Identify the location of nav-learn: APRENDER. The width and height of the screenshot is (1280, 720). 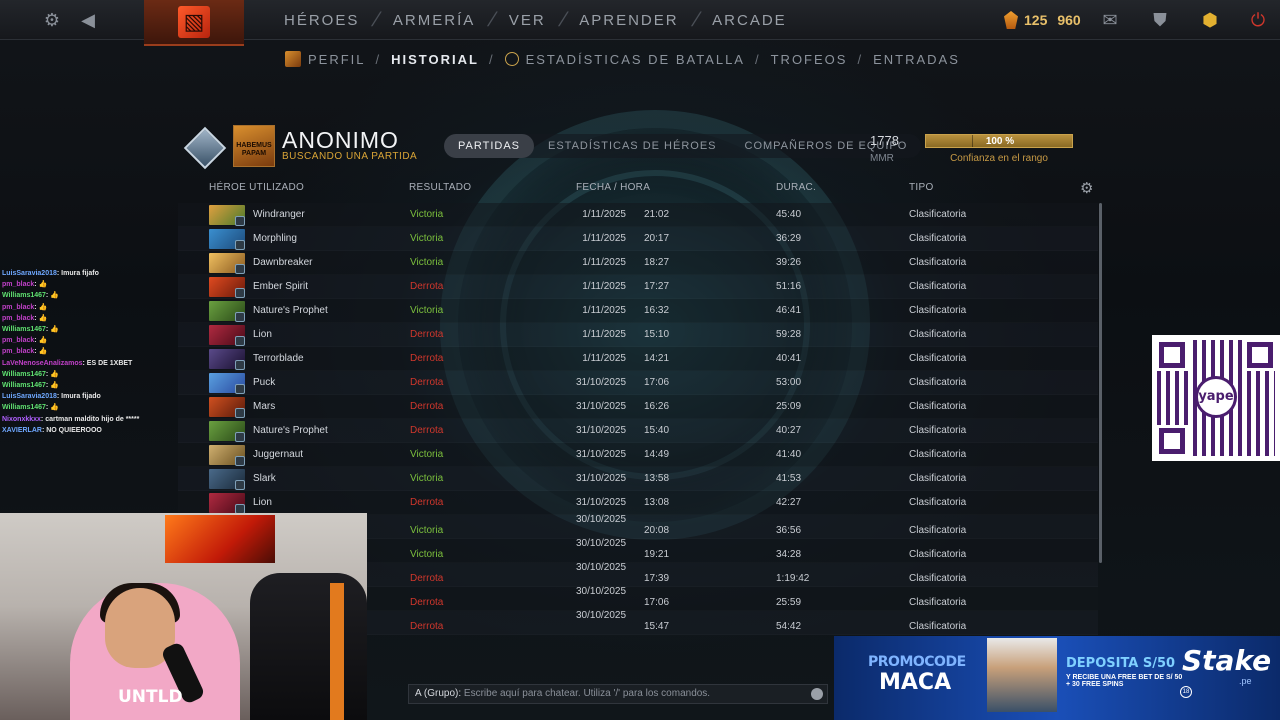
(628, 20).